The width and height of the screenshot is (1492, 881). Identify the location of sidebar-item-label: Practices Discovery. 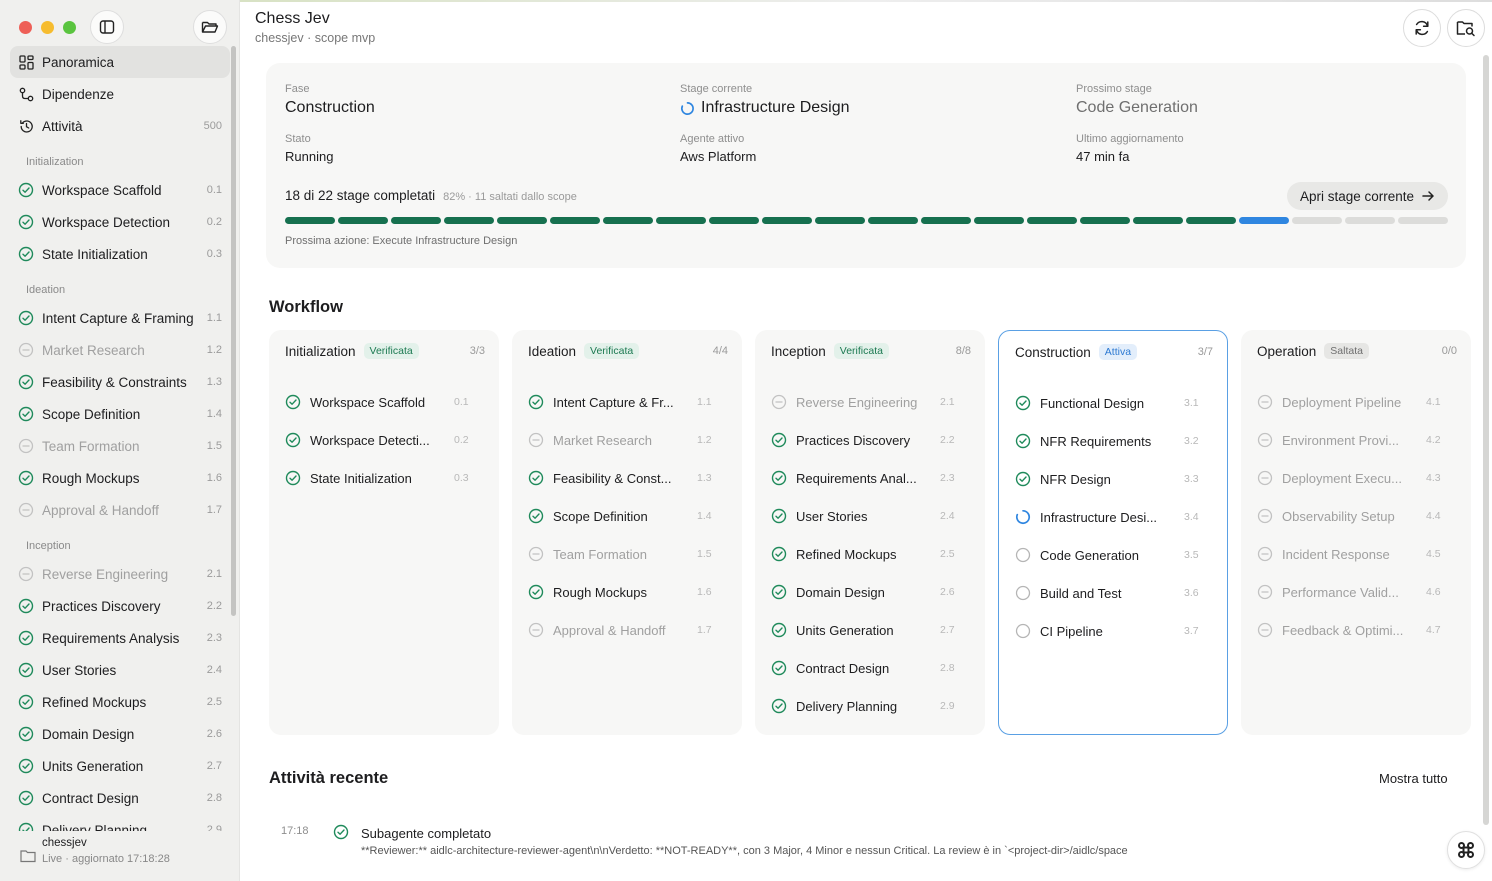
(101, 606).